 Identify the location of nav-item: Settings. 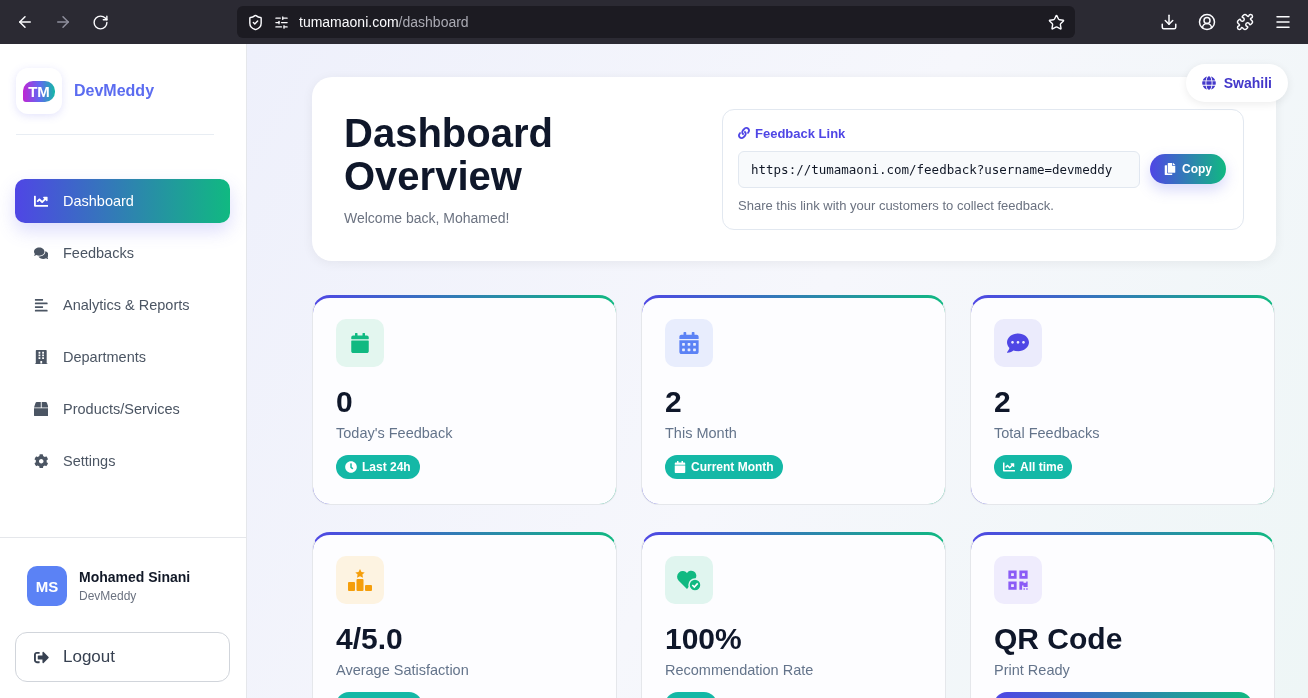
(122, 461).